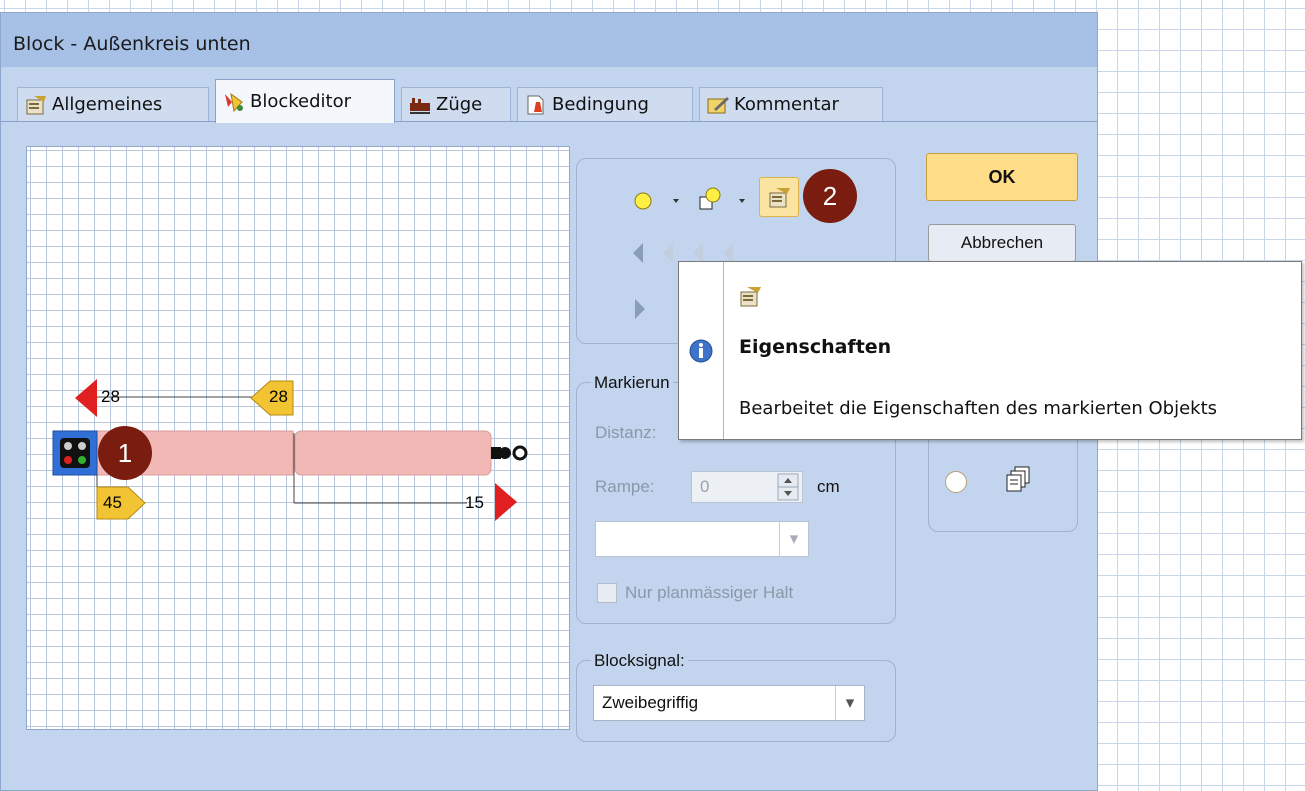 The image size is (1305, 791). Describe the element at coordinates (110, 396) in the screenshot. I see `marker-value-28-left: 28` at that location.